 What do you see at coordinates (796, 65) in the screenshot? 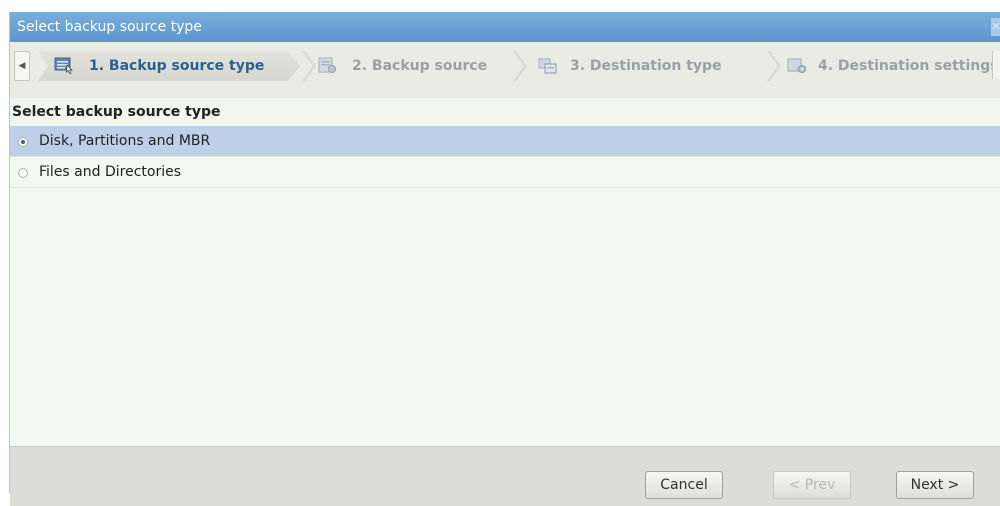
I see `destination-settings-icon` at bounding box center [796, 65].